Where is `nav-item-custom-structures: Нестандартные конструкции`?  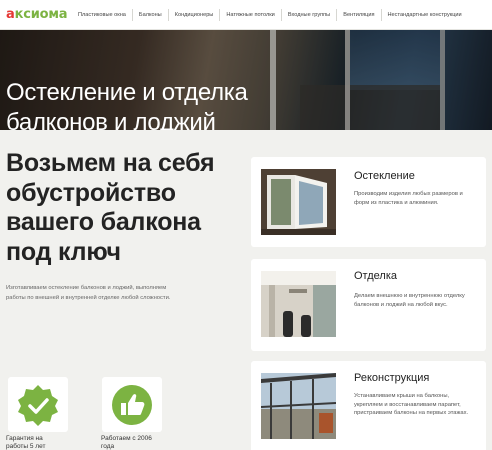 nav-item-custom-structures: Нестандартные конструкции is located at coordinates (425, 15).